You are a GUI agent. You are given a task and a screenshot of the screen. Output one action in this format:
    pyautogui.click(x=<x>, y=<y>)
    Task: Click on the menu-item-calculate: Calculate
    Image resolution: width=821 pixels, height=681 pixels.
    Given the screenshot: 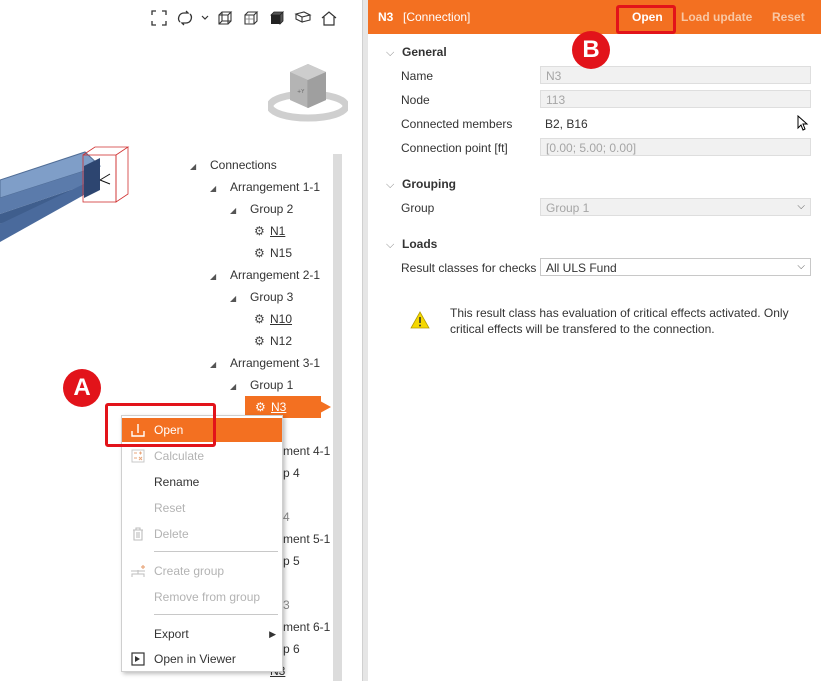 What is the action you would take?
    pyautogui.click(x=202, y=456)
    